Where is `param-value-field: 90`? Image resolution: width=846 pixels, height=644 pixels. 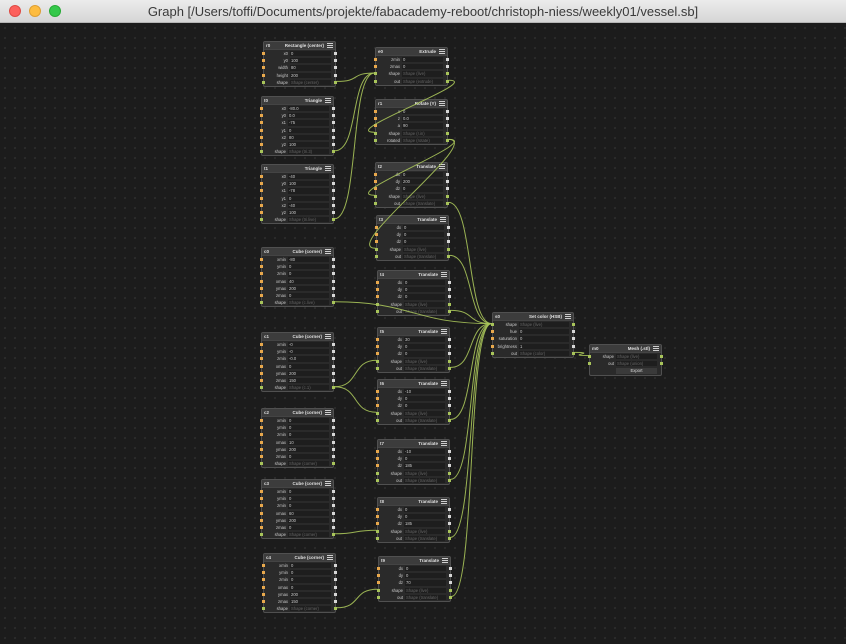
param-value-field: 90 is located at coordinates (422, 126).